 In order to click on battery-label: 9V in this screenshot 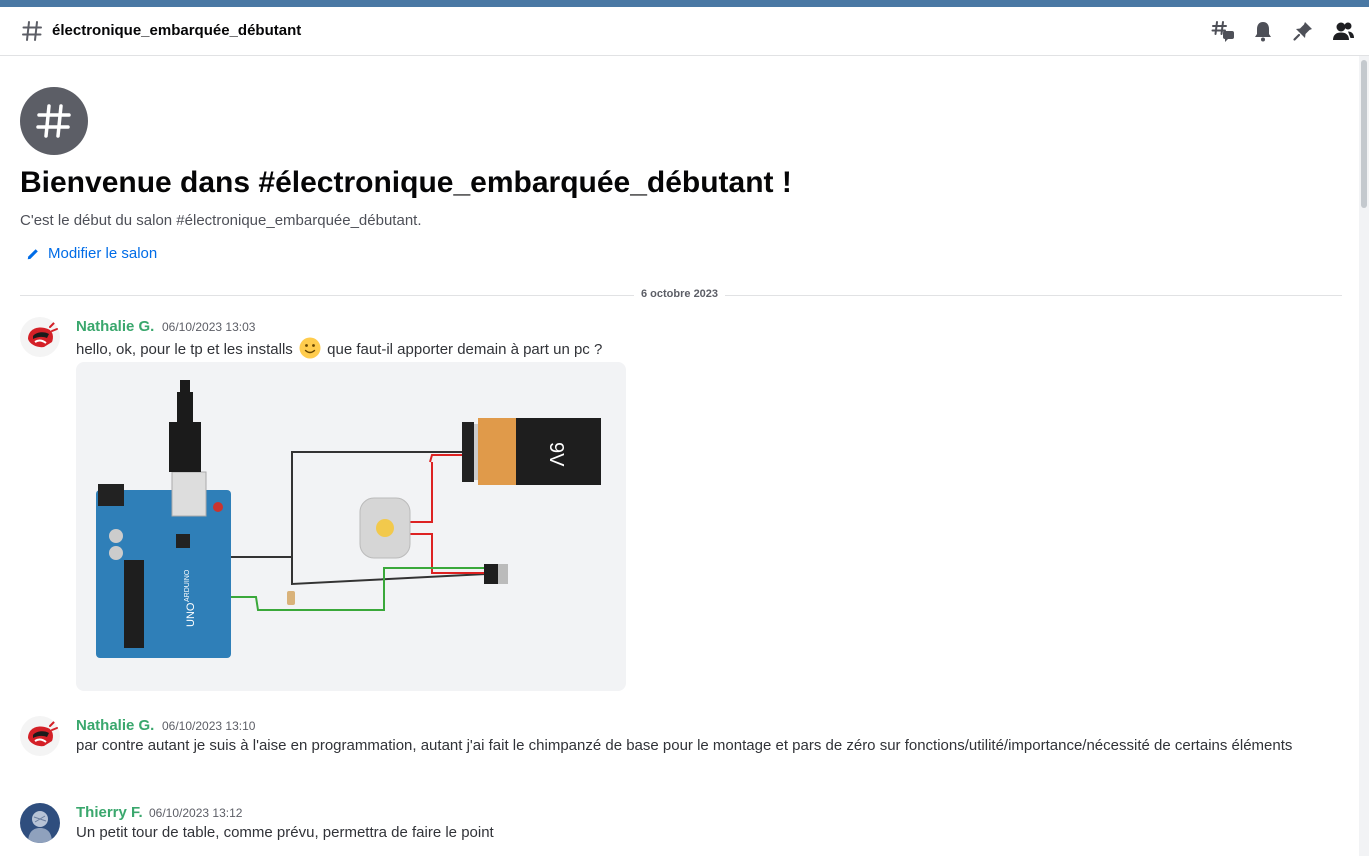, I will do `click(556, 454)`.